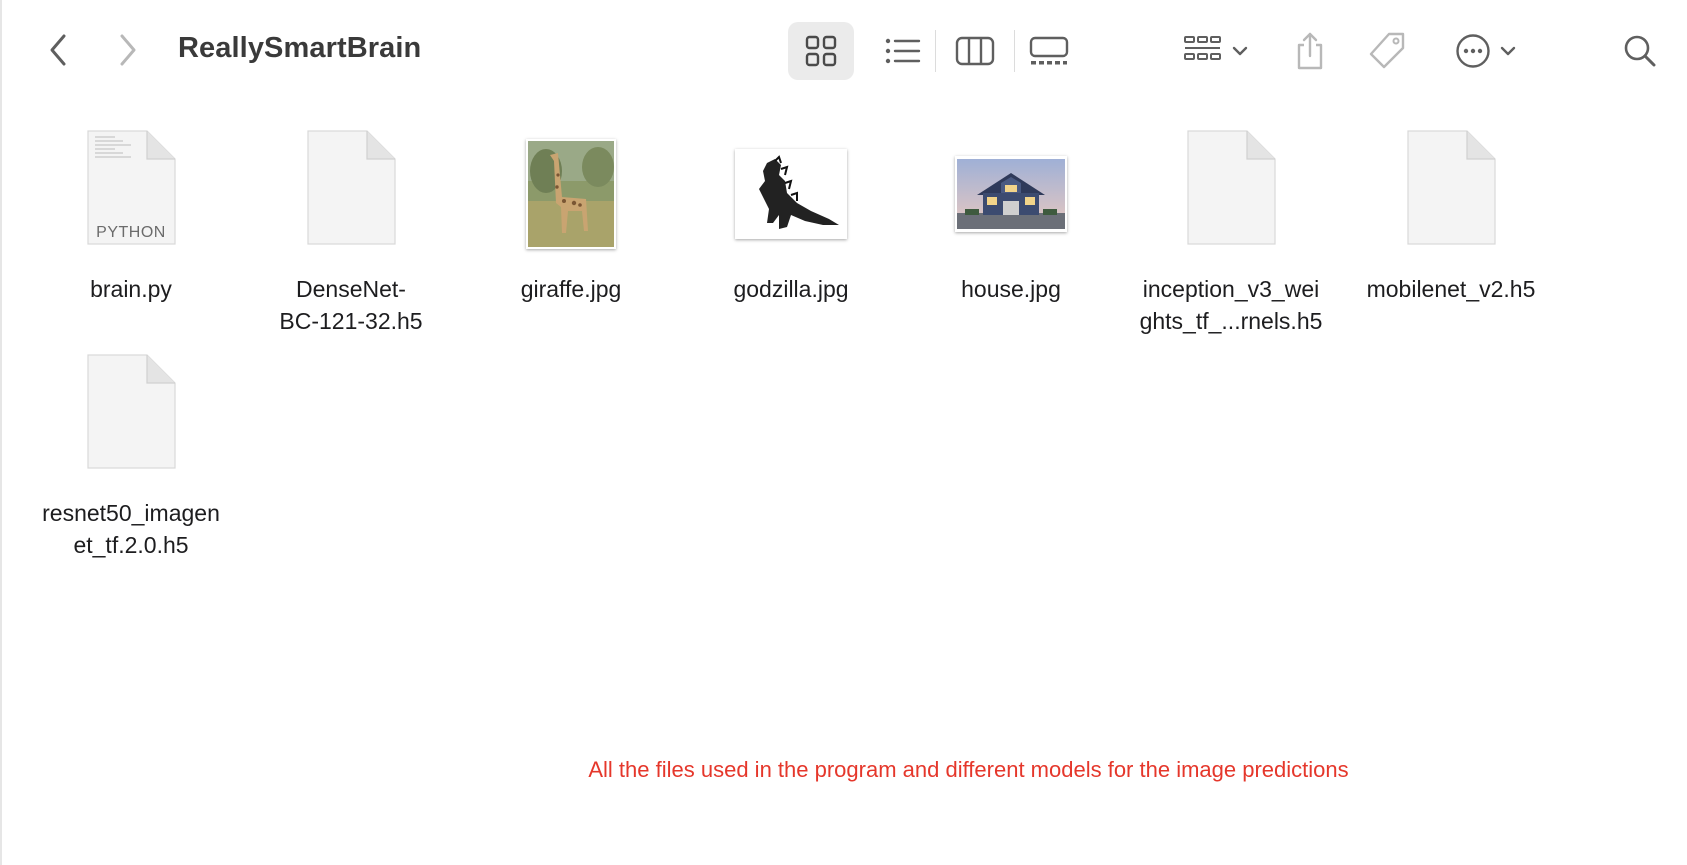 The image size is (1687, 865). I want to click on share-button, so click(1310, 51).